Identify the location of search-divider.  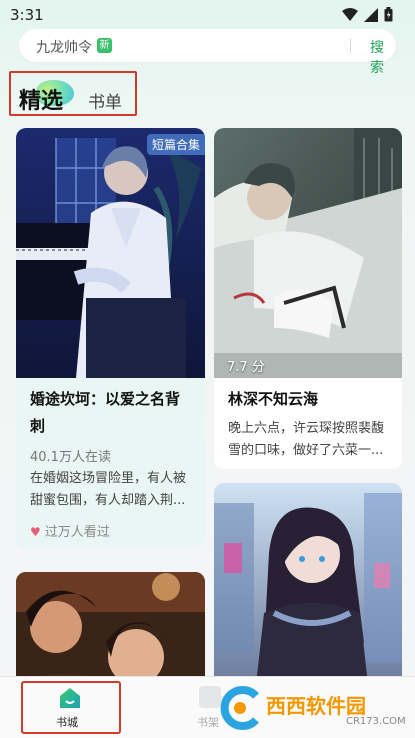
(350, 46).